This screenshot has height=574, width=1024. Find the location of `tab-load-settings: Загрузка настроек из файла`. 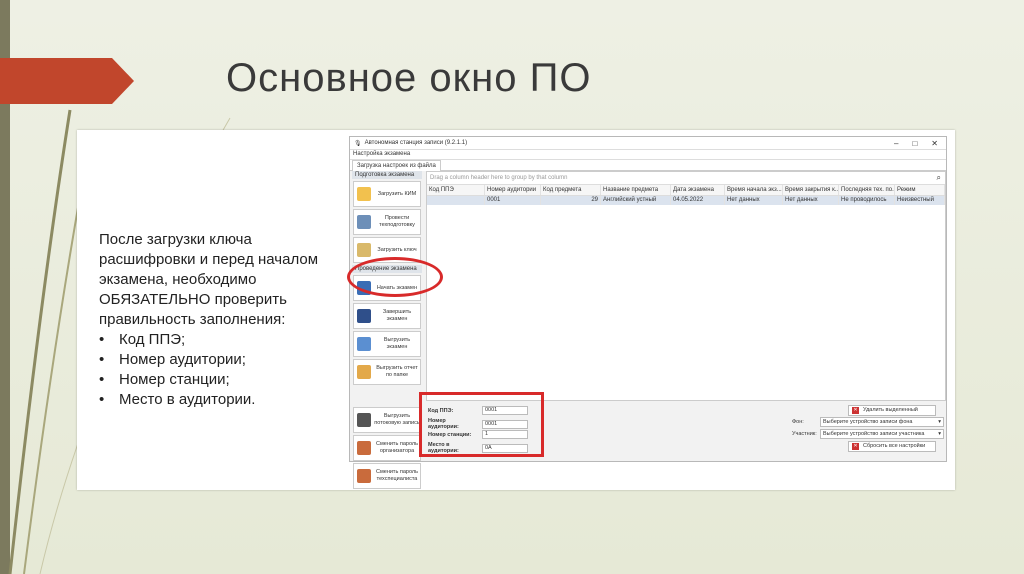

tab-load-settings: Загрузка настроек из файла is located at coordinates (396, 165).